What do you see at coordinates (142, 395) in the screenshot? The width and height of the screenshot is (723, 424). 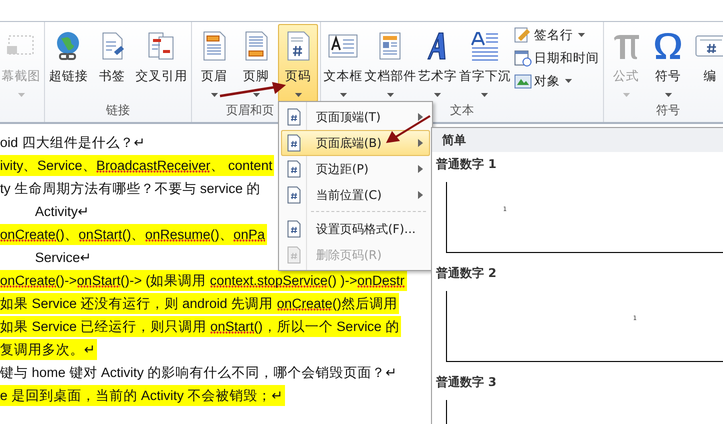 I see `document-text: e 是回到桌面，当前的 Activity 不会被销毁；↵` at bounding box center [142, 395].